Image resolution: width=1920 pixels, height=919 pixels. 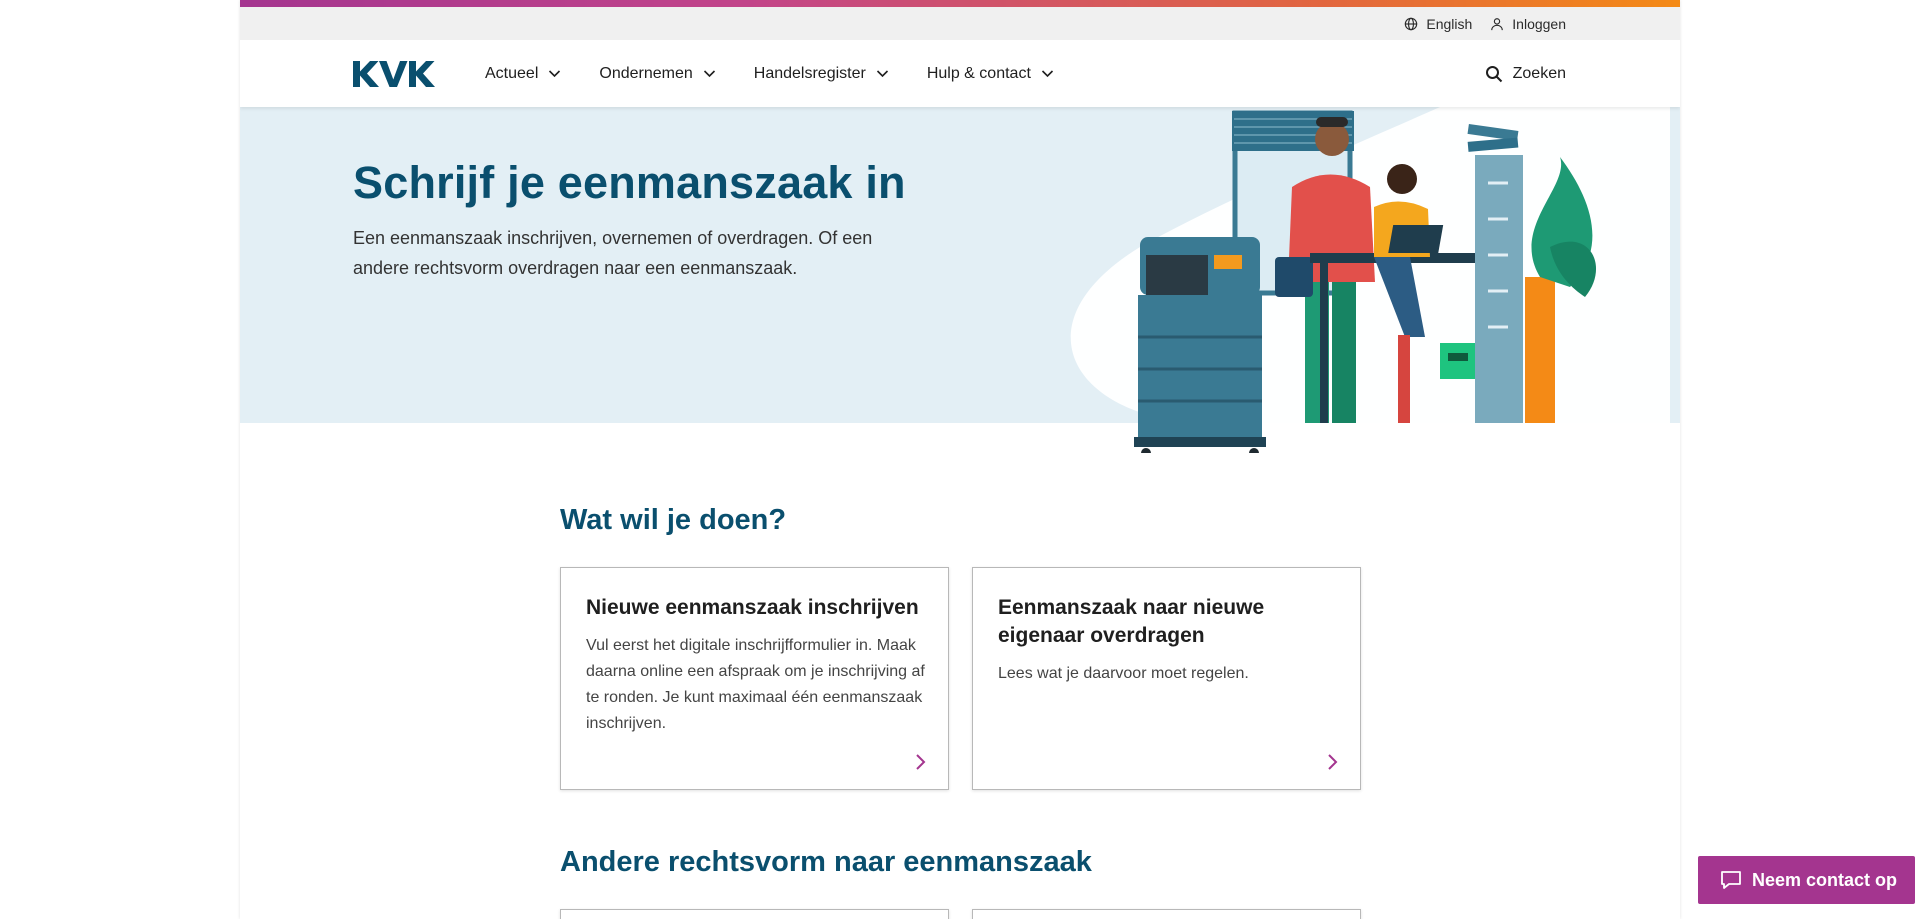 I want to click on search-label: Zoeken, so click(x=1539, y=73).